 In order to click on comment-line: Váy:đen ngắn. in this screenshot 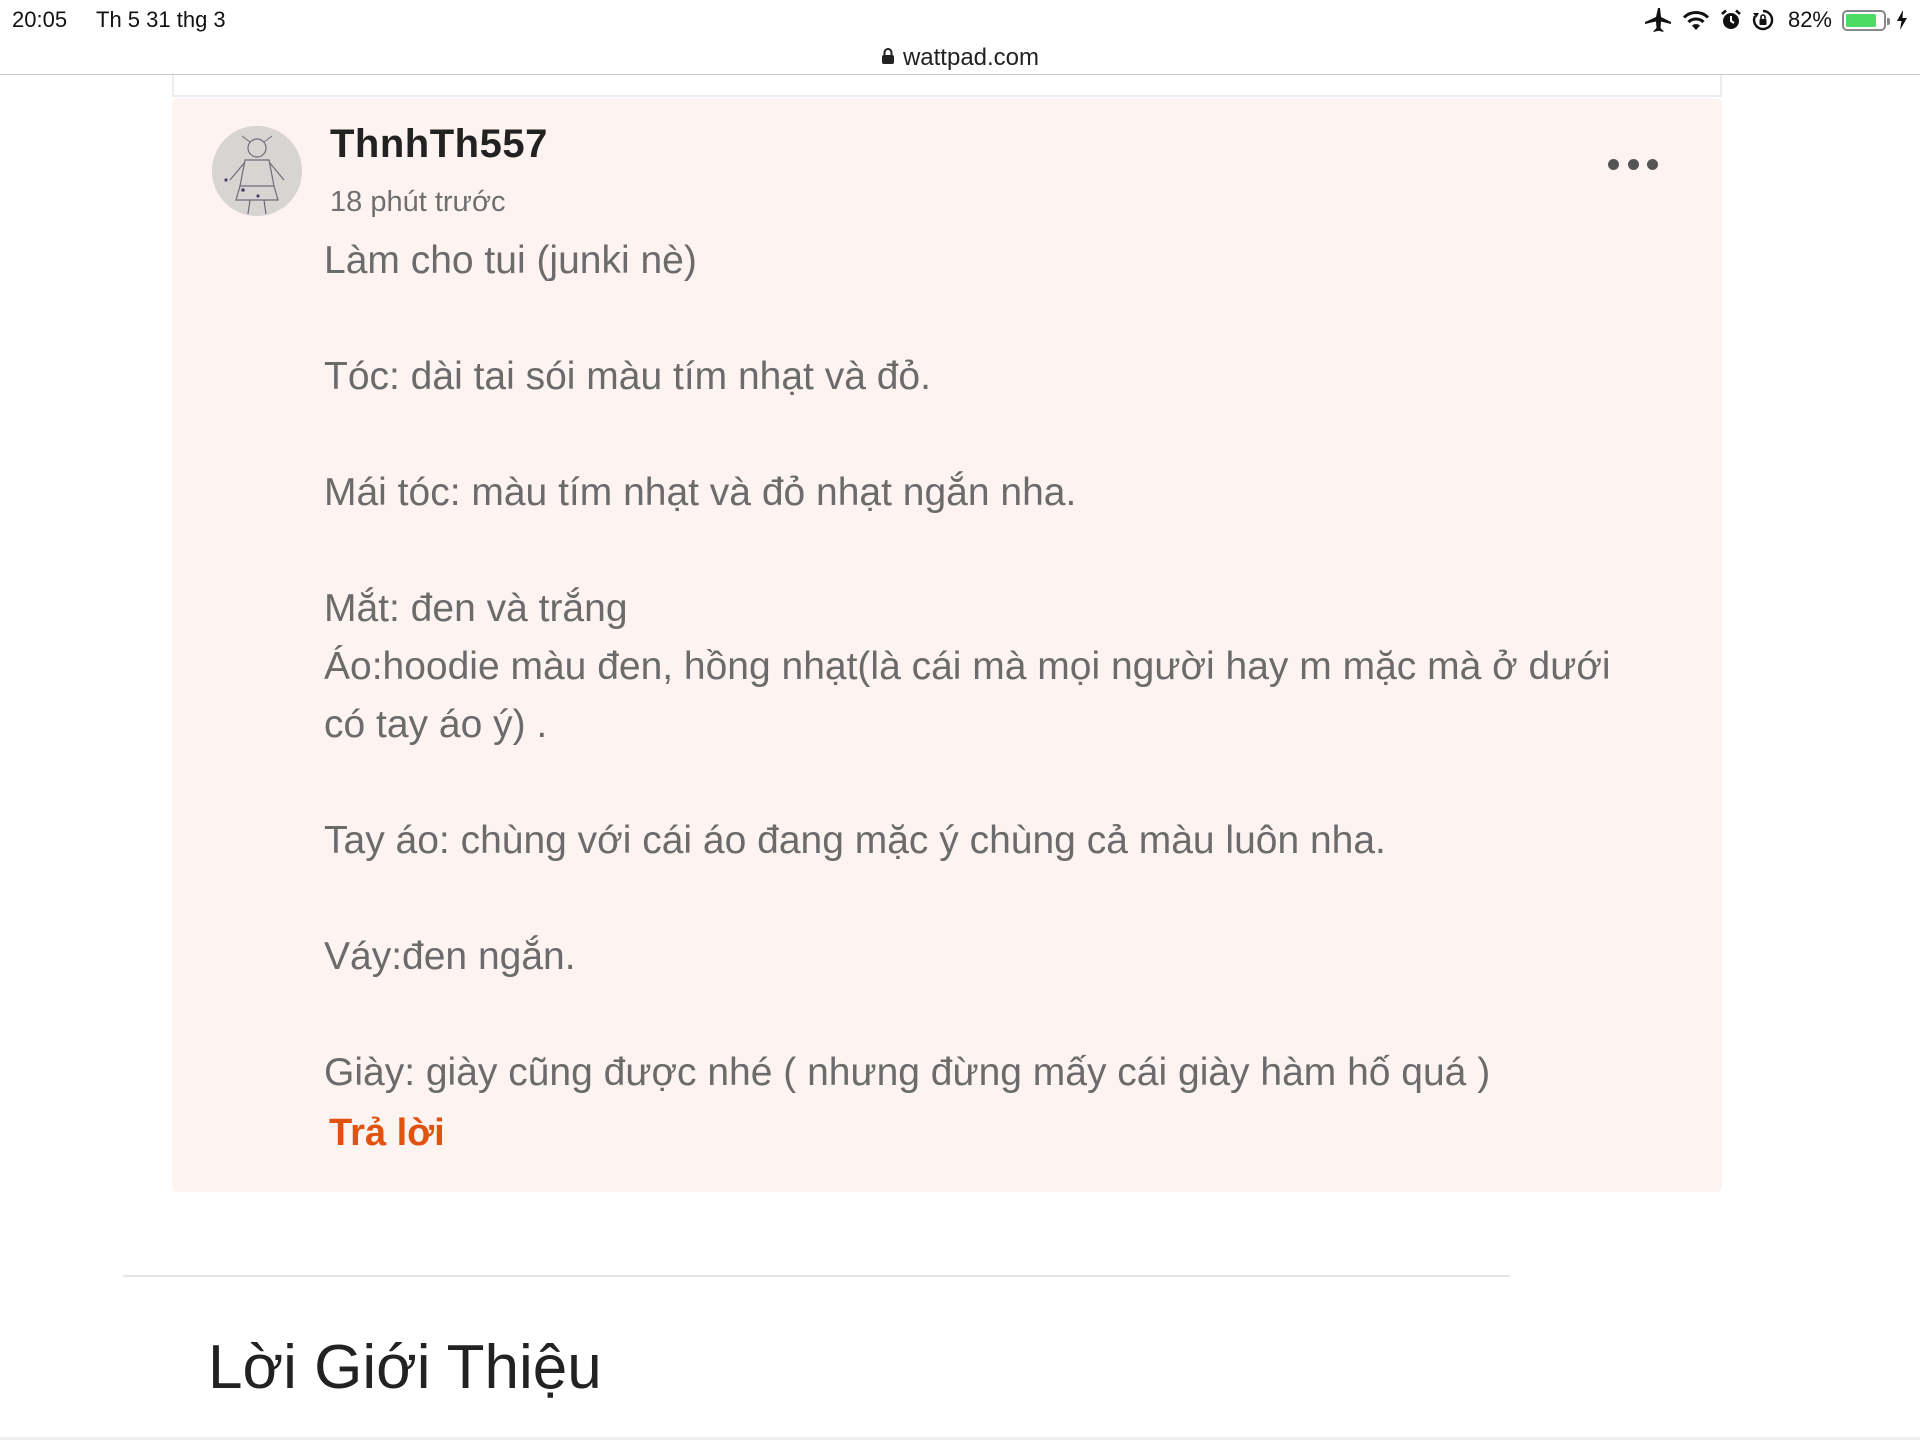, I will do `click(450, 956)`.